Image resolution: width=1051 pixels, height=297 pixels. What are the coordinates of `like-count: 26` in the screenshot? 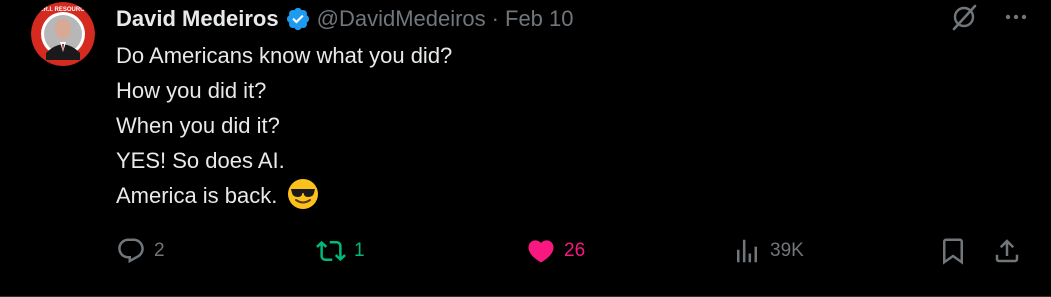 It's located at (575, 250).